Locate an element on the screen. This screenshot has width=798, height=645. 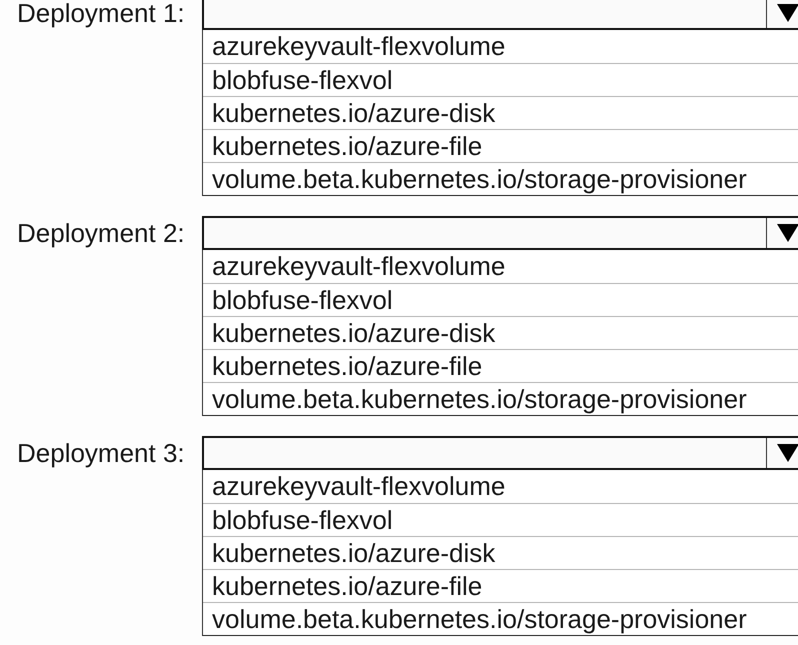
field-label: Deployment 1: is located at coordinates (101, 14).